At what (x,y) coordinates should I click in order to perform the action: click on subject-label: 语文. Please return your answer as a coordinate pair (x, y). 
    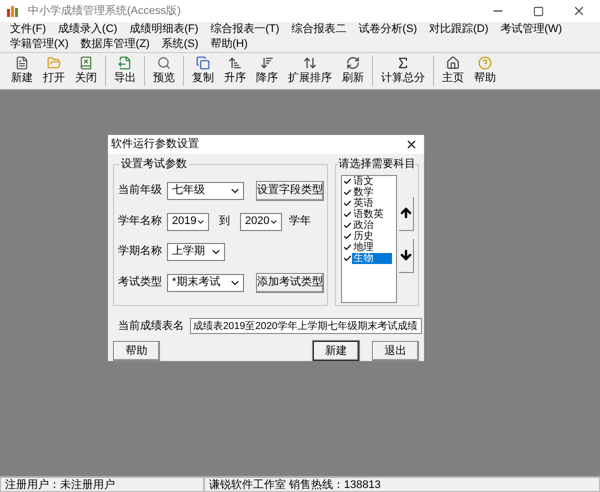
    Looking at the image, I should click on (363, 181).